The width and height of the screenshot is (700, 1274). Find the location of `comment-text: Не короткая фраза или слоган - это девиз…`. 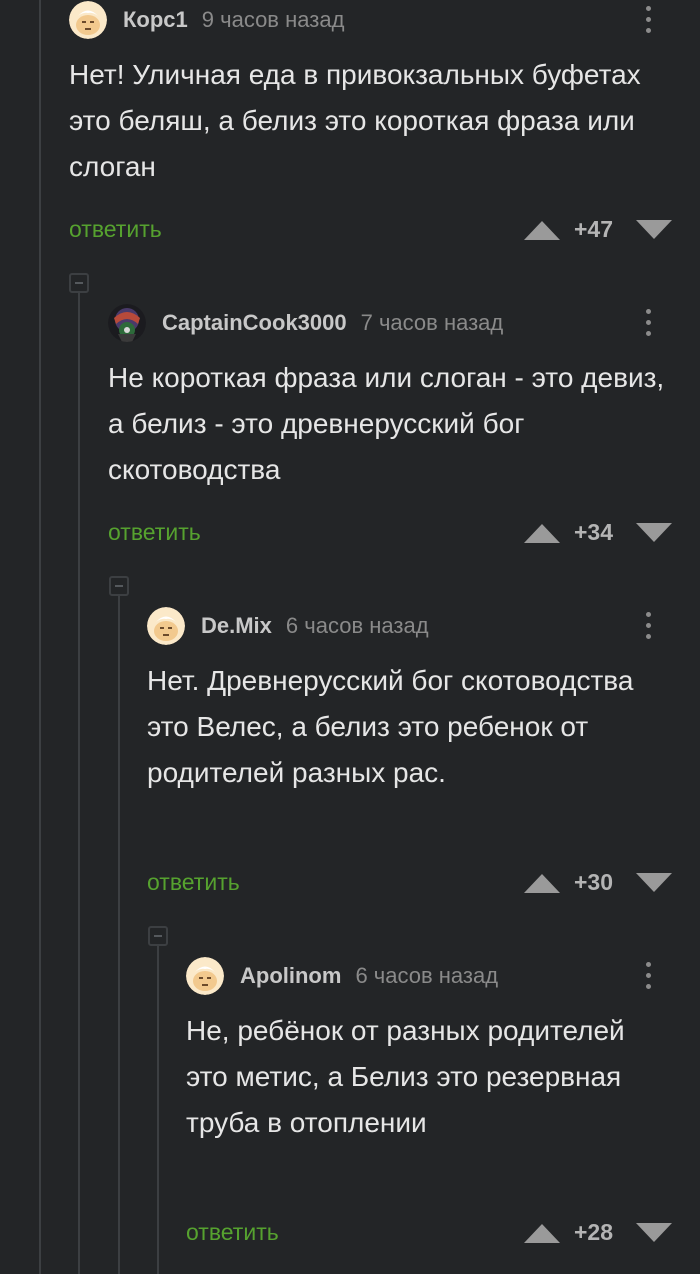

comment-text: Не короткая фраза или слоган - это девиз… is located at coordinates (386, 423).